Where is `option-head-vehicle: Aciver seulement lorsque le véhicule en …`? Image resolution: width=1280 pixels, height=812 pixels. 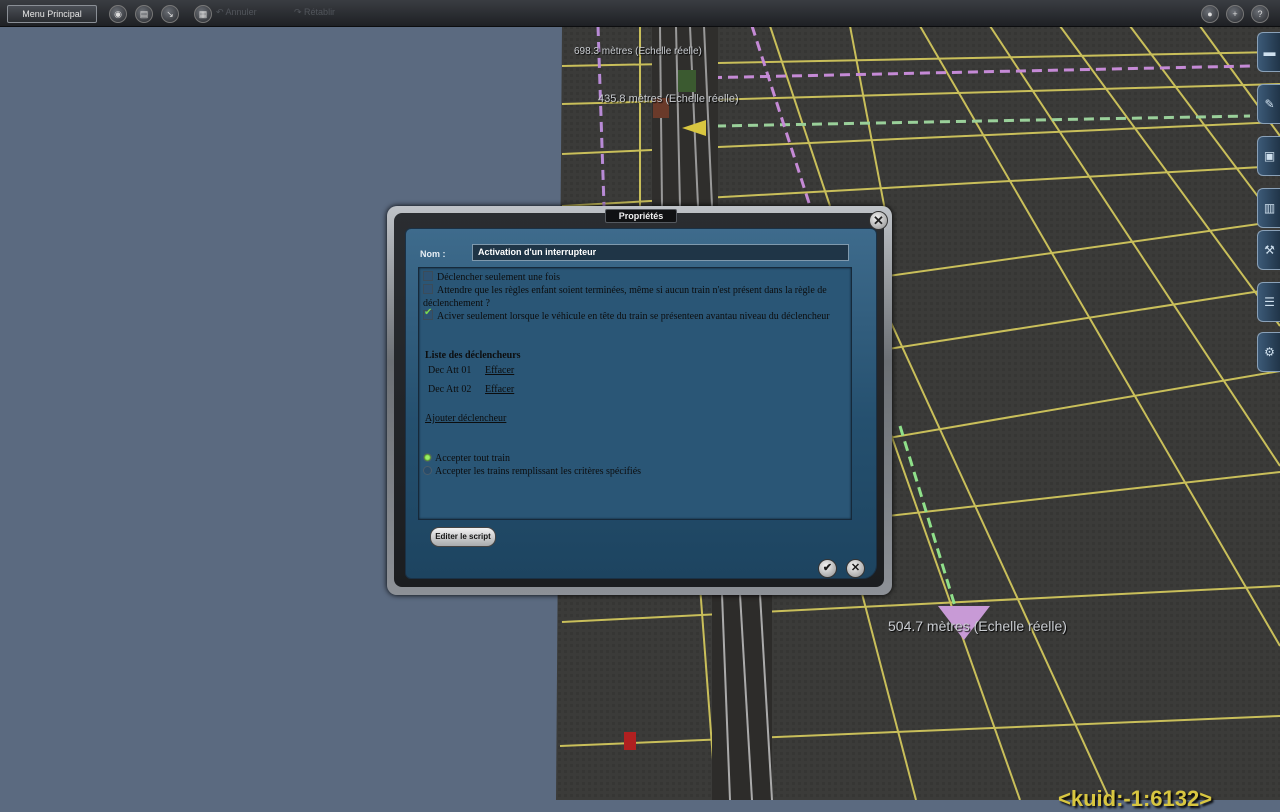 option-head-vehicle: Aciver seulement lorsque le véhicule en … is located at coordinates (633, 314).